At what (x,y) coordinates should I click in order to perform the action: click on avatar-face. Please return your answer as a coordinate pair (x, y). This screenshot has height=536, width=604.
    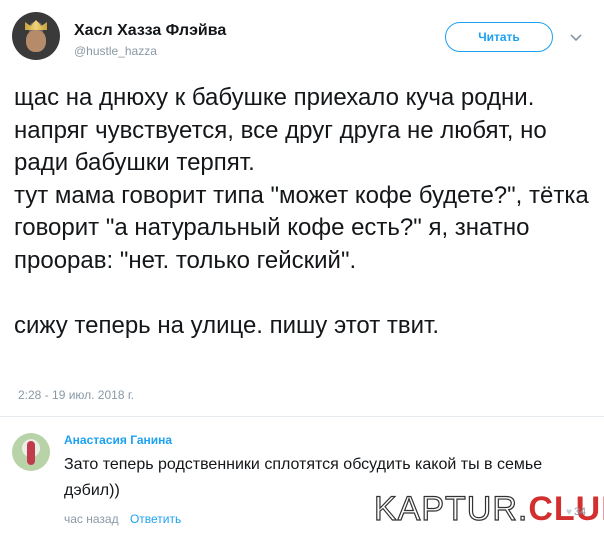
    Looking at the image, I should click on (36, 41).